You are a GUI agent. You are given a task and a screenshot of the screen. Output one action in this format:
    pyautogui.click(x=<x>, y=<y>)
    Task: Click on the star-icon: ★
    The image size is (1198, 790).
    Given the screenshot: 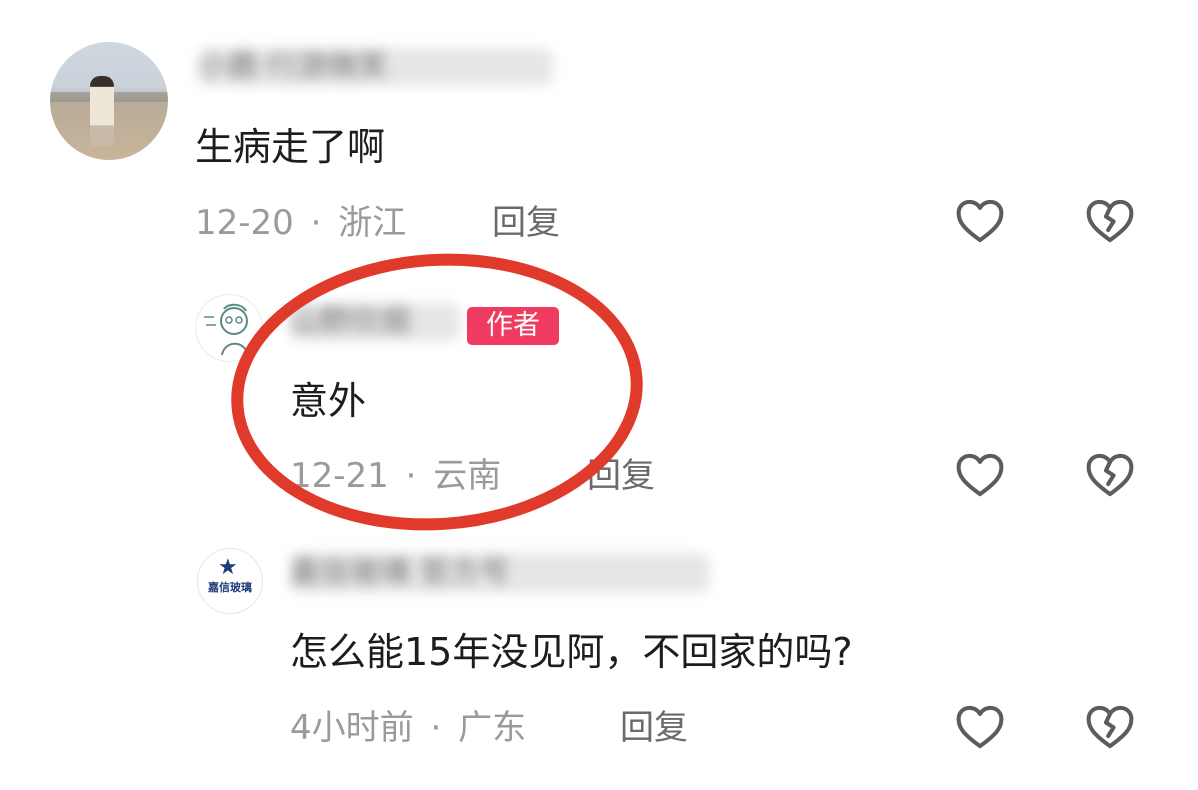 What is the action you would take?
    pyautogui.click(x=228, y=567)
    